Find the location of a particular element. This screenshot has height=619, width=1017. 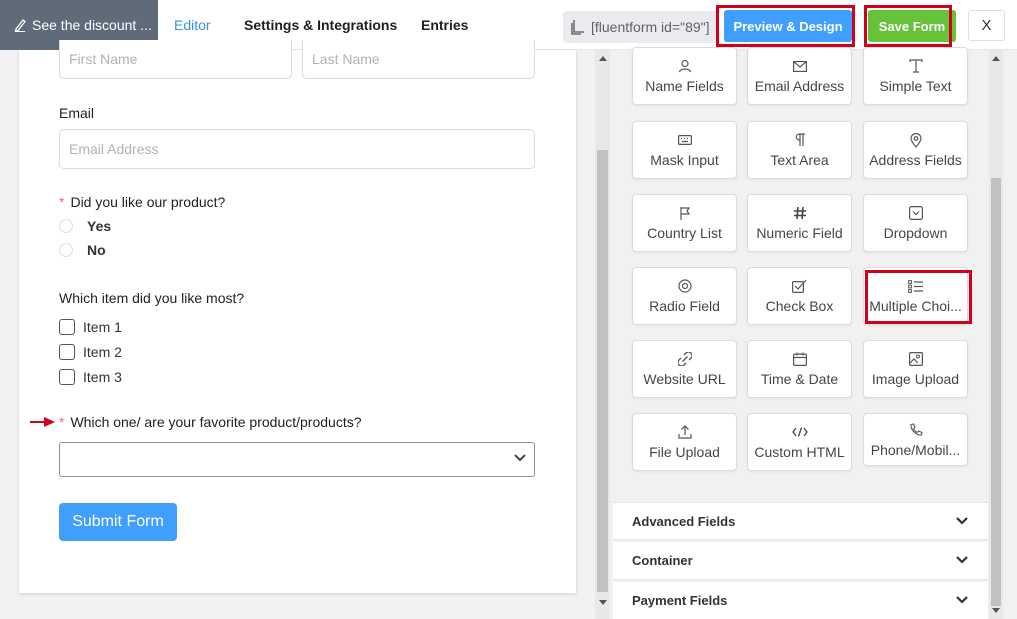

copy-icon is located at coordinates (577, 27).